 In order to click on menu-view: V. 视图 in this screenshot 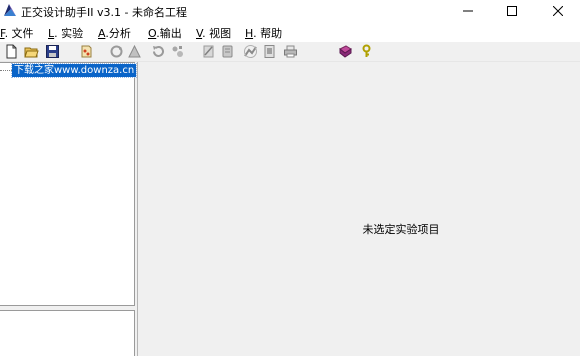, I will do `click(213, 33)`.